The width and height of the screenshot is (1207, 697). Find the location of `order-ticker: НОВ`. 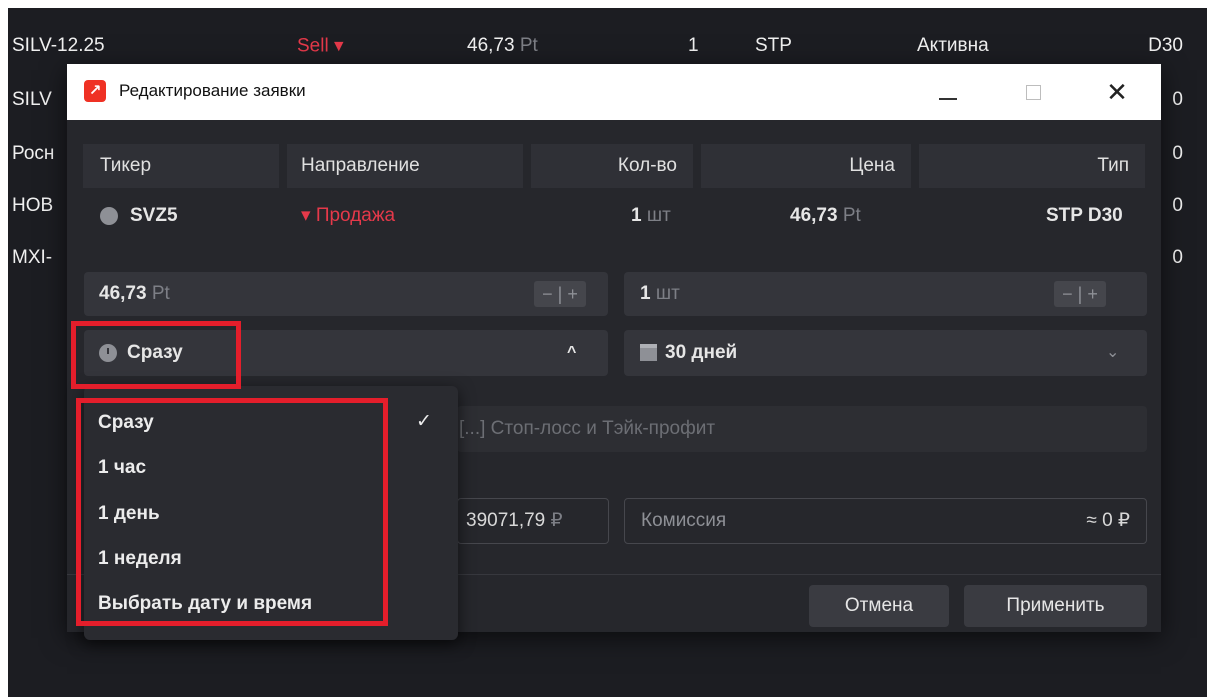

order-ticker: НОВ is located at coordinates (33, 205).